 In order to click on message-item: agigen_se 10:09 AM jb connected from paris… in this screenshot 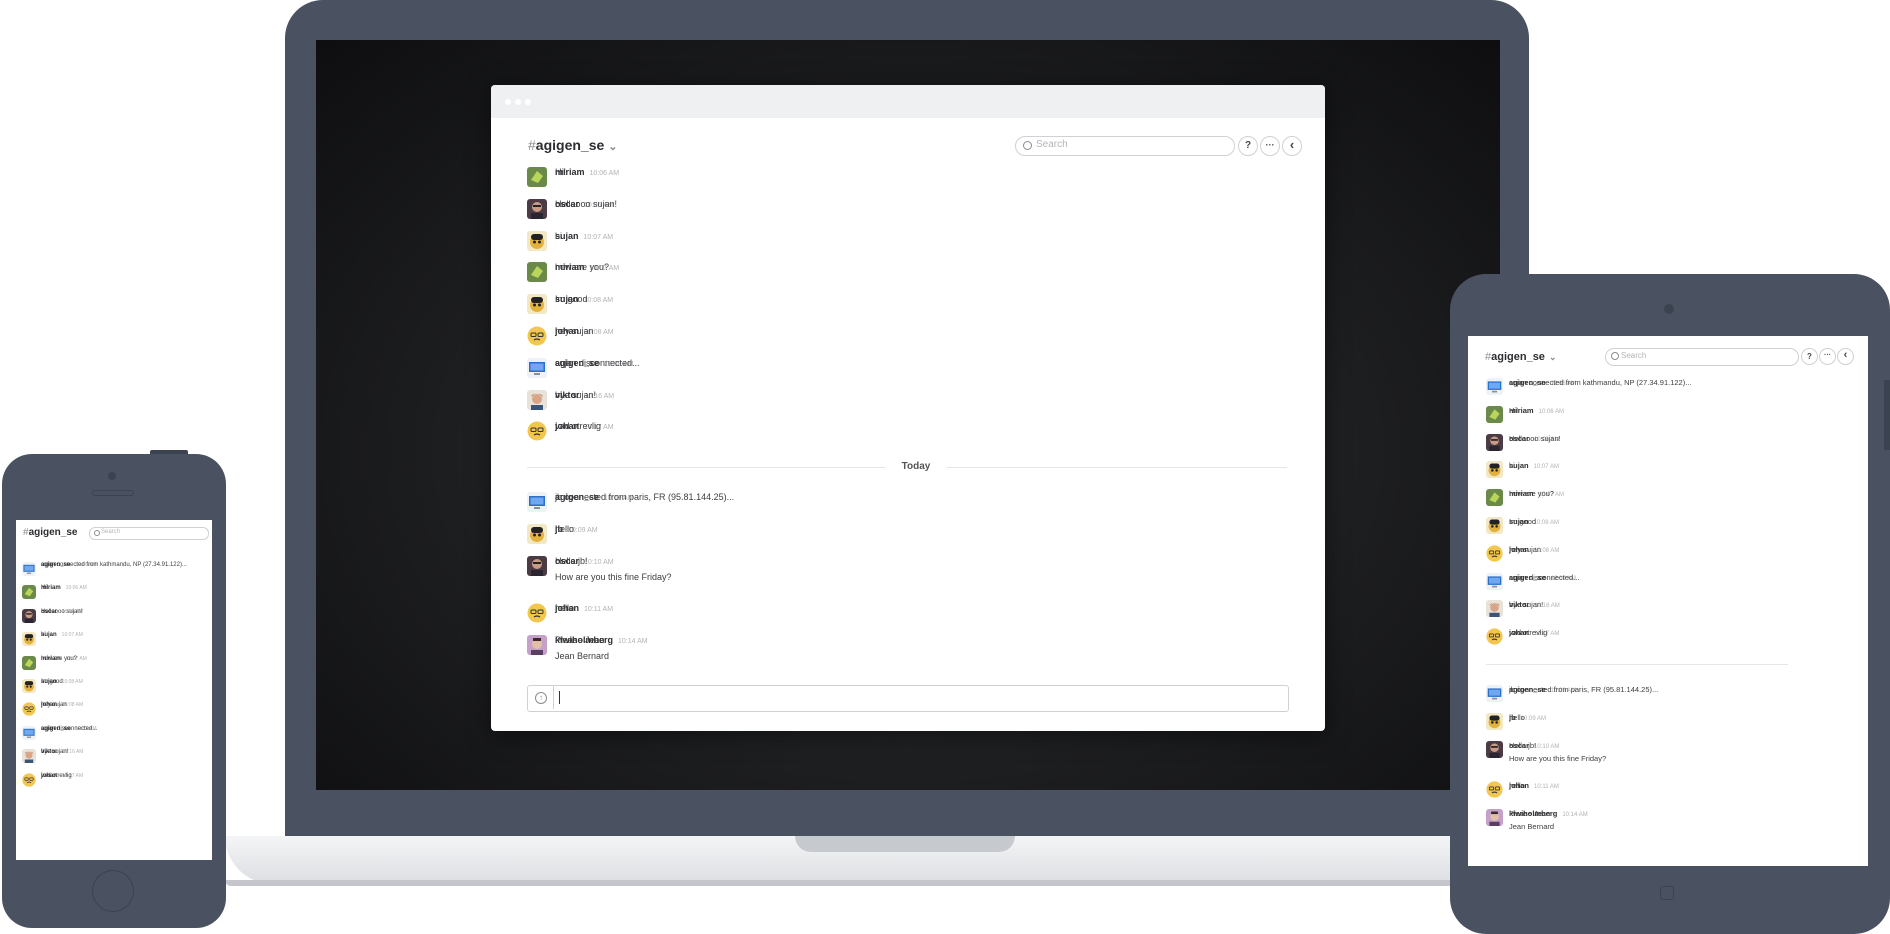, I will do `click(1666, 696)`.